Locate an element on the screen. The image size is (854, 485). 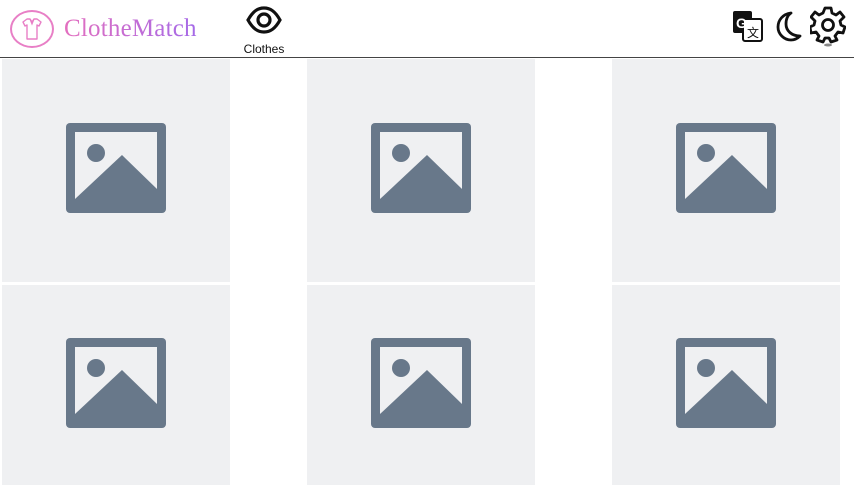
nav-clothes-label: Clothes is located at coordinates (264, 49).